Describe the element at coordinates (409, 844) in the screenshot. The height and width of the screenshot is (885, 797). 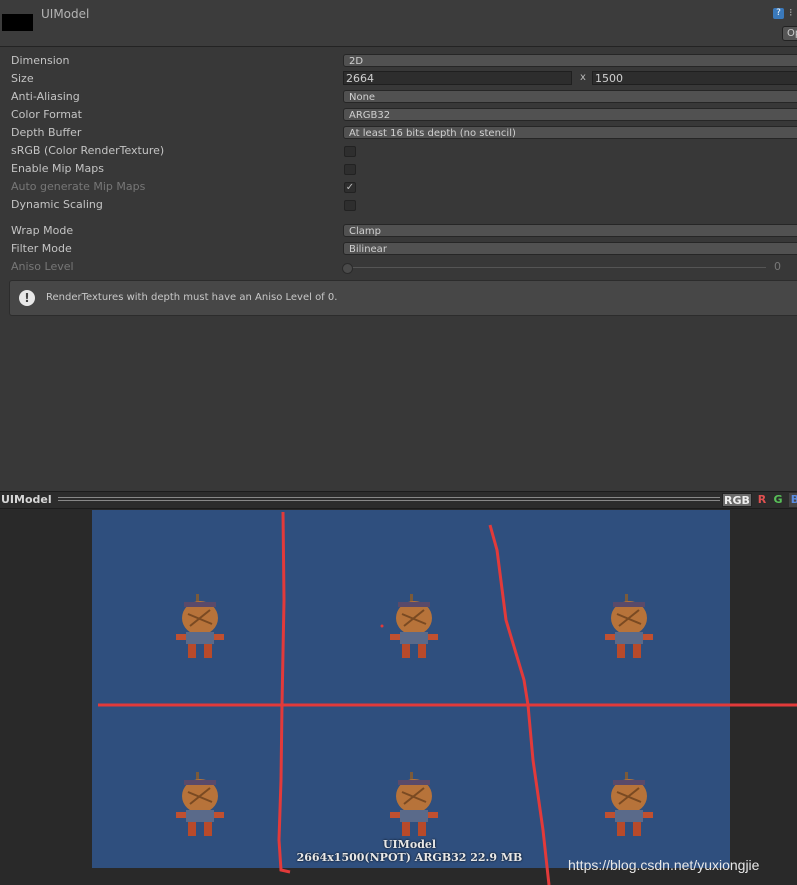
I see `preview-caption-name: UIModel` at that location.